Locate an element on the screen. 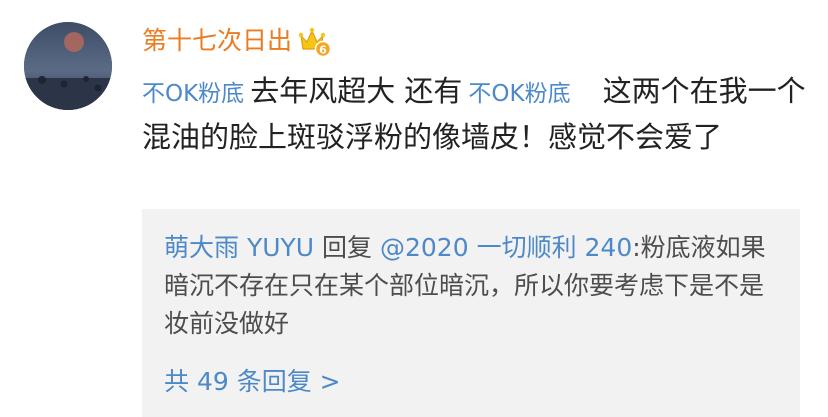 The height and width of the screenshot is (417, 828). avatar is located at coordinates (68, 66).